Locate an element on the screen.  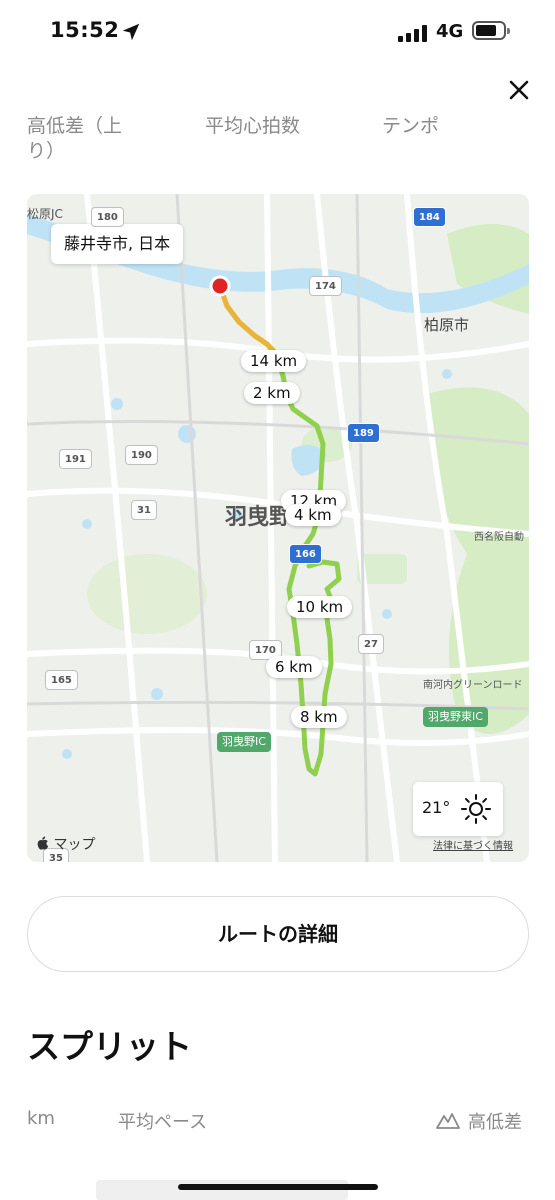
distance-label: 10 km is located at coordinates (320, 607).